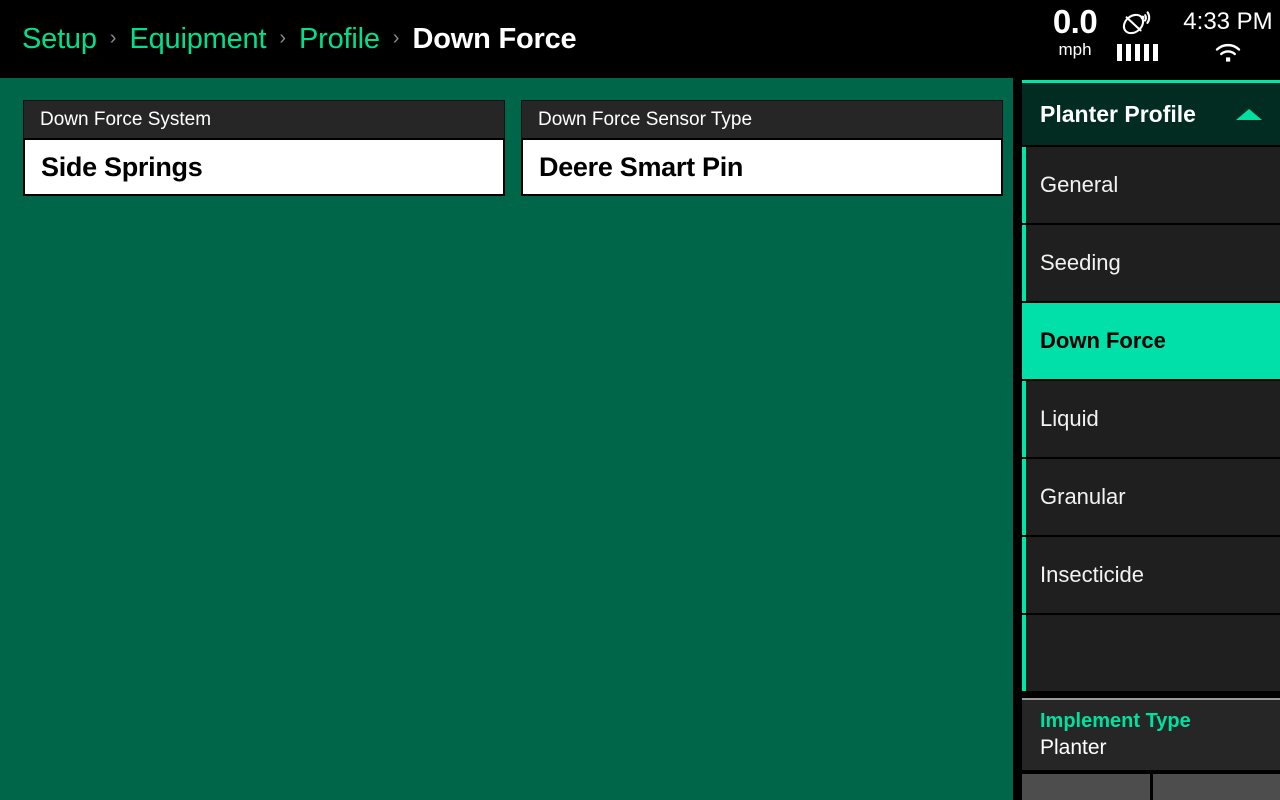 The width and height of the screenshot is (1280, 800). What do you see at coordinates (1118, 113) in the screenshot?
I see `panel-title: Planter Profile` at bounding box center [1118, 113].